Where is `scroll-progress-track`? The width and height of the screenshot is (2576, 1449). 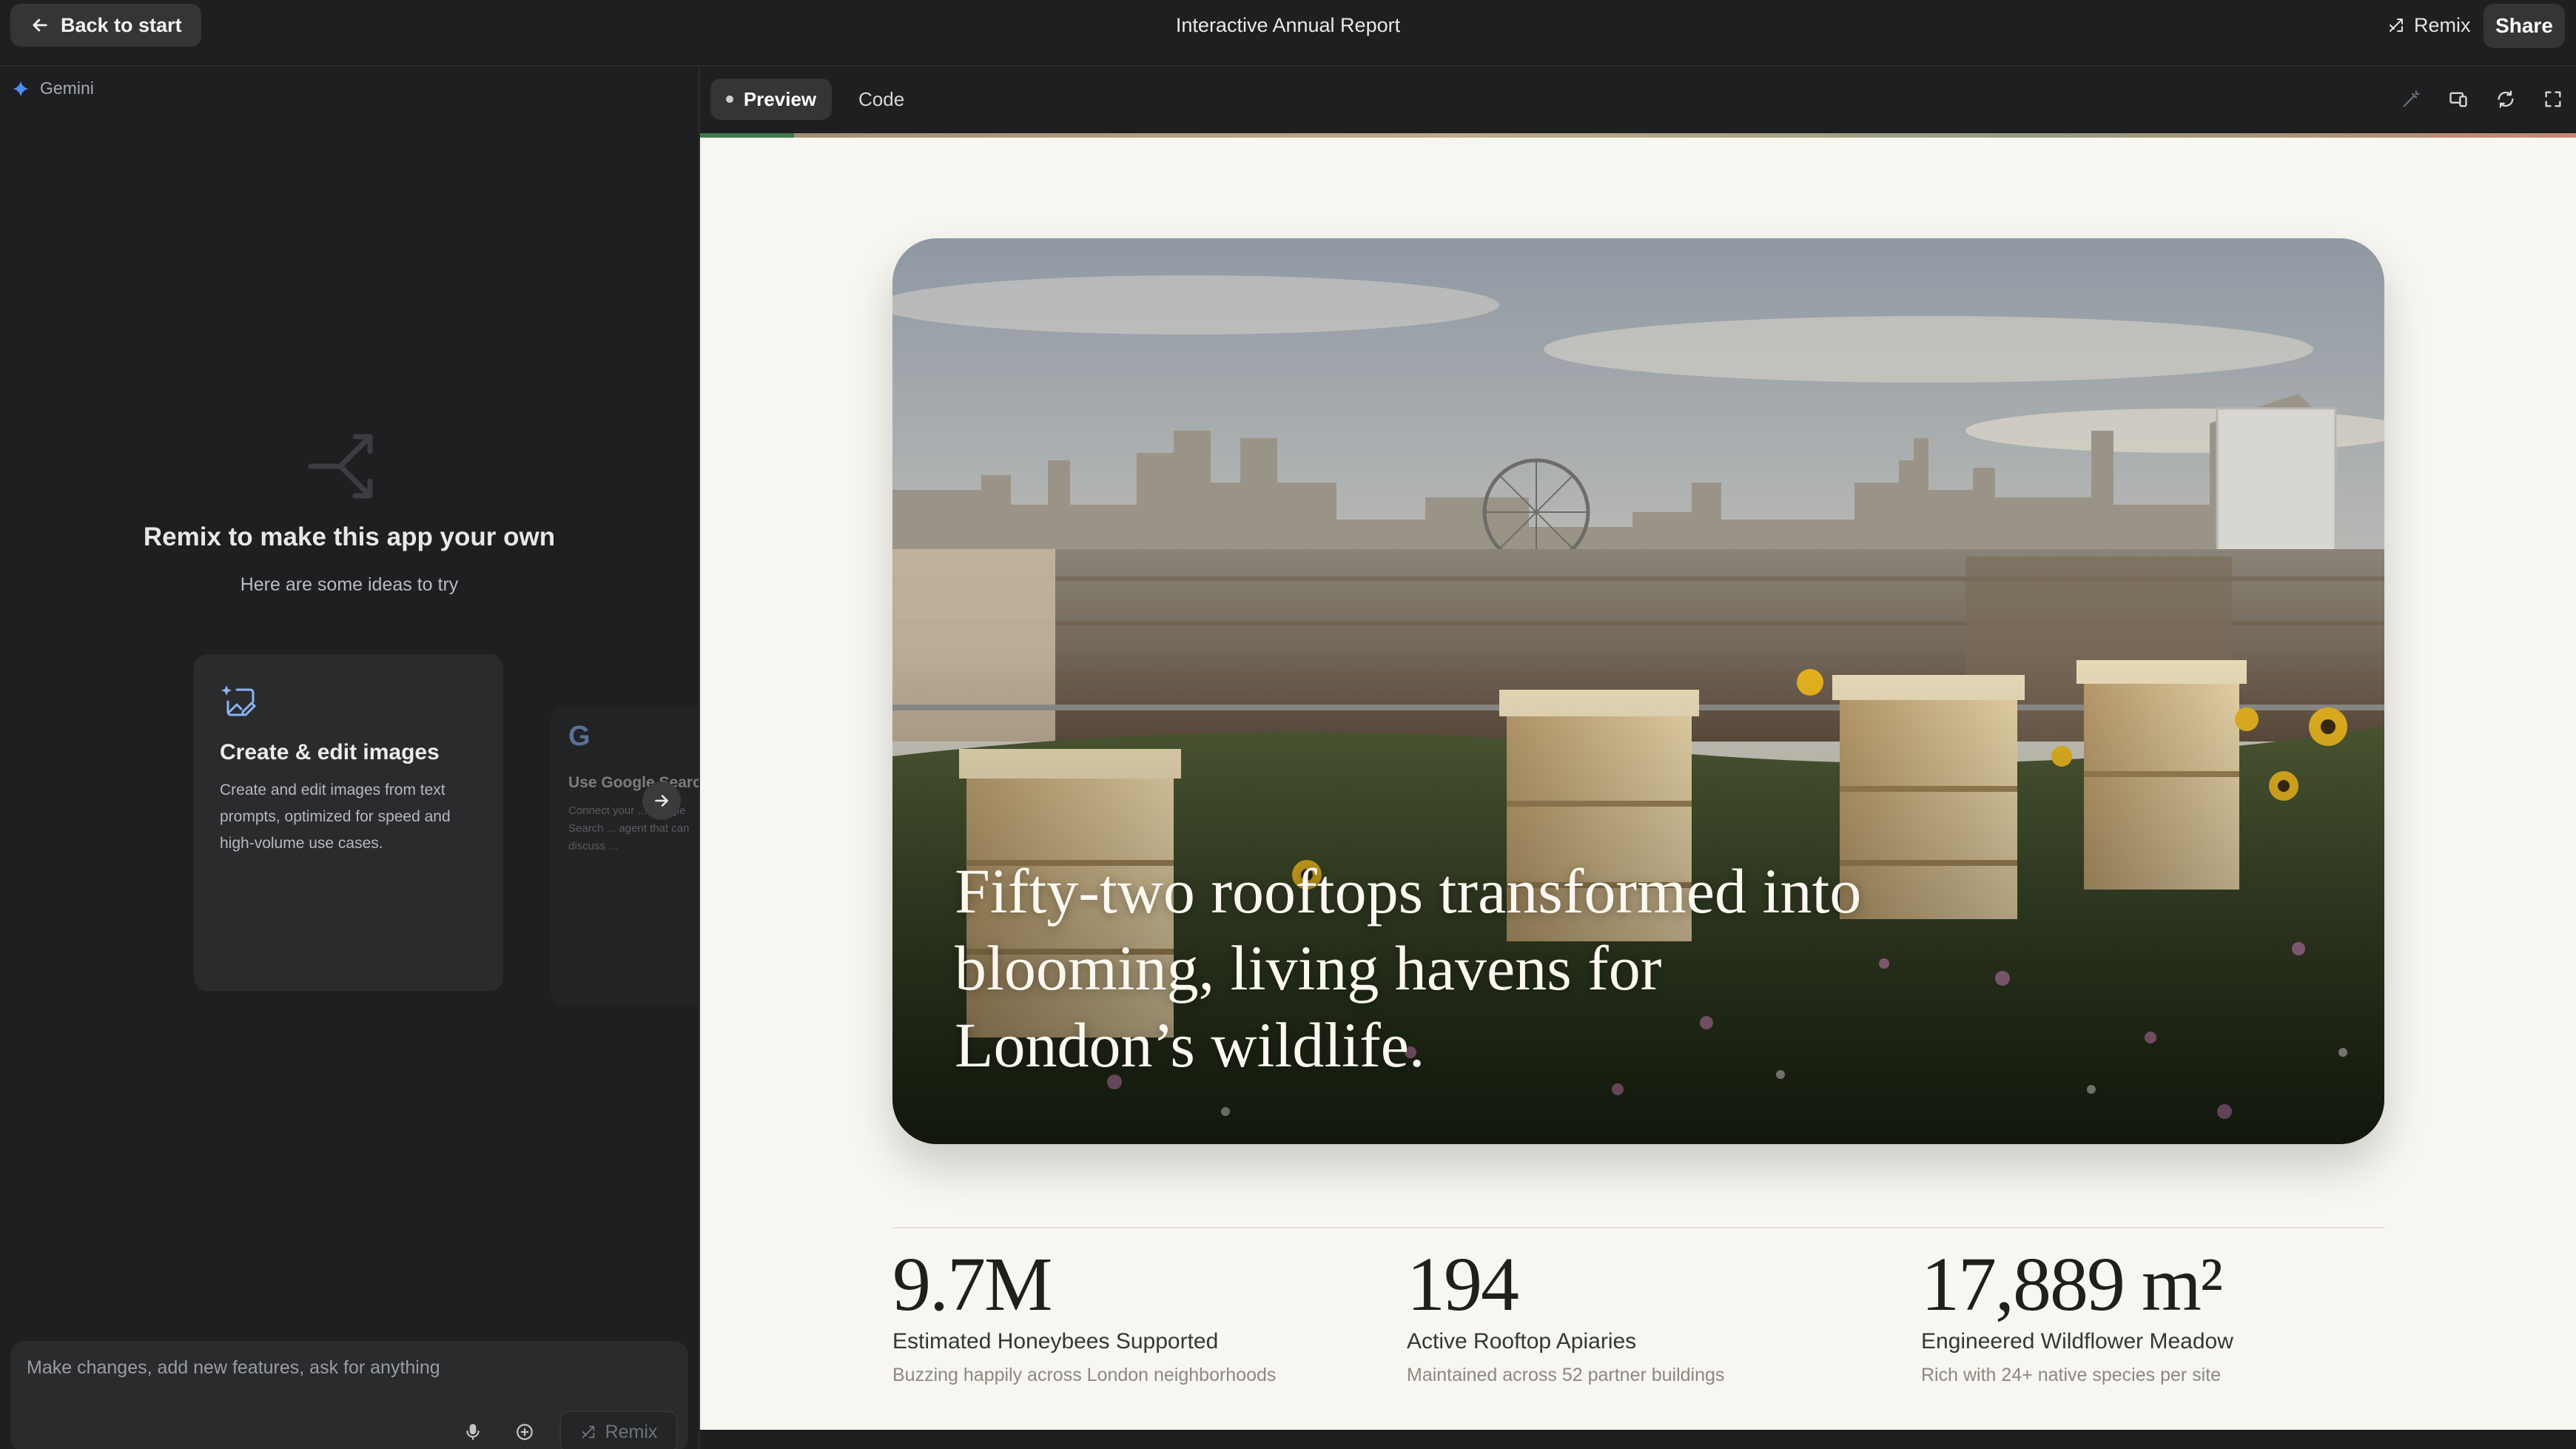 scroll-progress-track is located at coordinates (1638, 135).